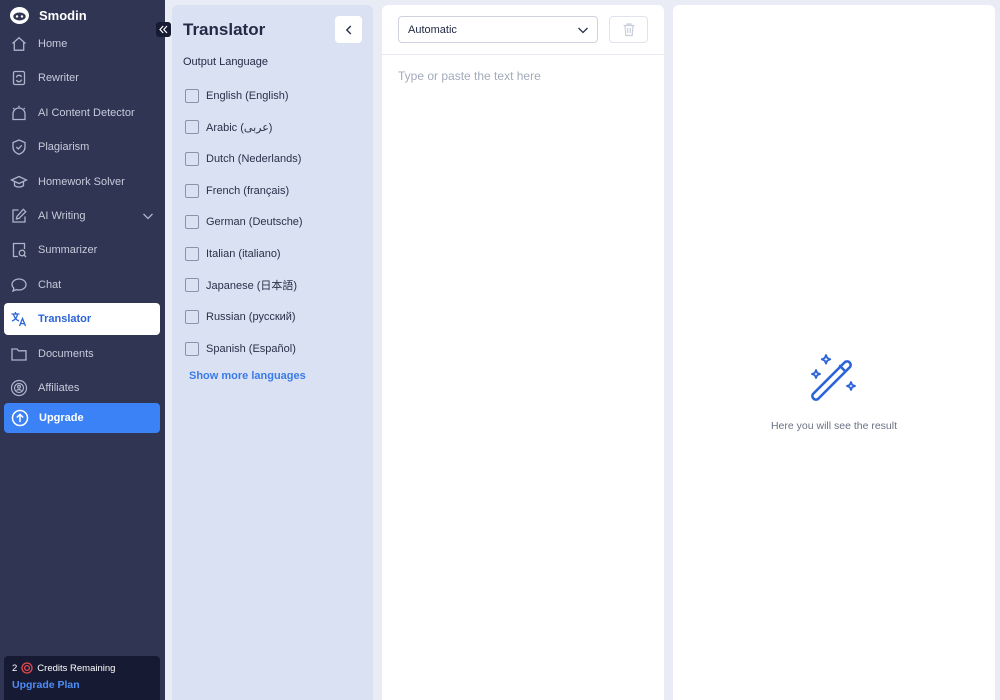  What do you see at coordinates (247, 376) in the screenshot?
I see `show-more-languages-link: Show more languages` at bounding box center [247, 376].